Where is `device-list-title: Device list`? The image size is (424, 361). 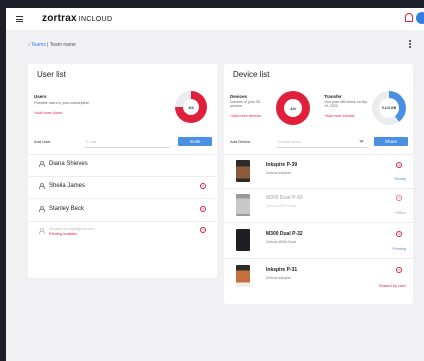 device-list-title: Device list is located at coordinates (251, 74).